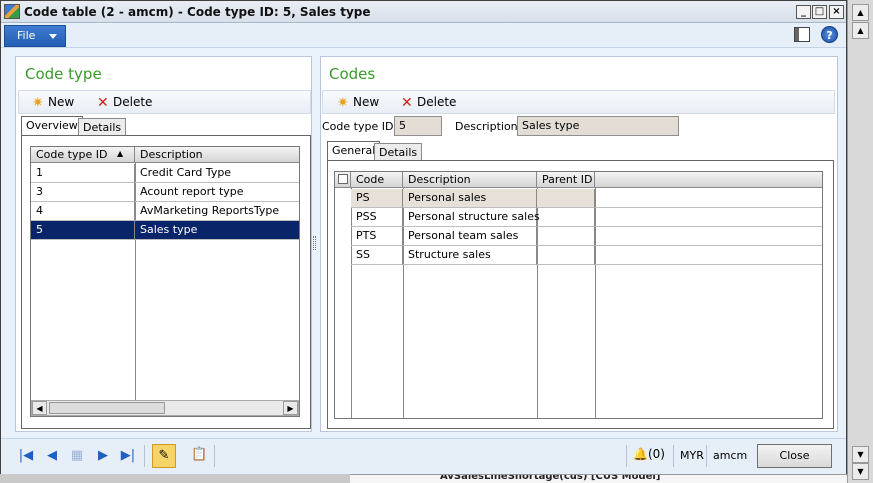 This screenshot has height=483, width=873. Describe the element at coordinates (35, 36) in the screenshot. I see `file-menu-button: File` at that location.